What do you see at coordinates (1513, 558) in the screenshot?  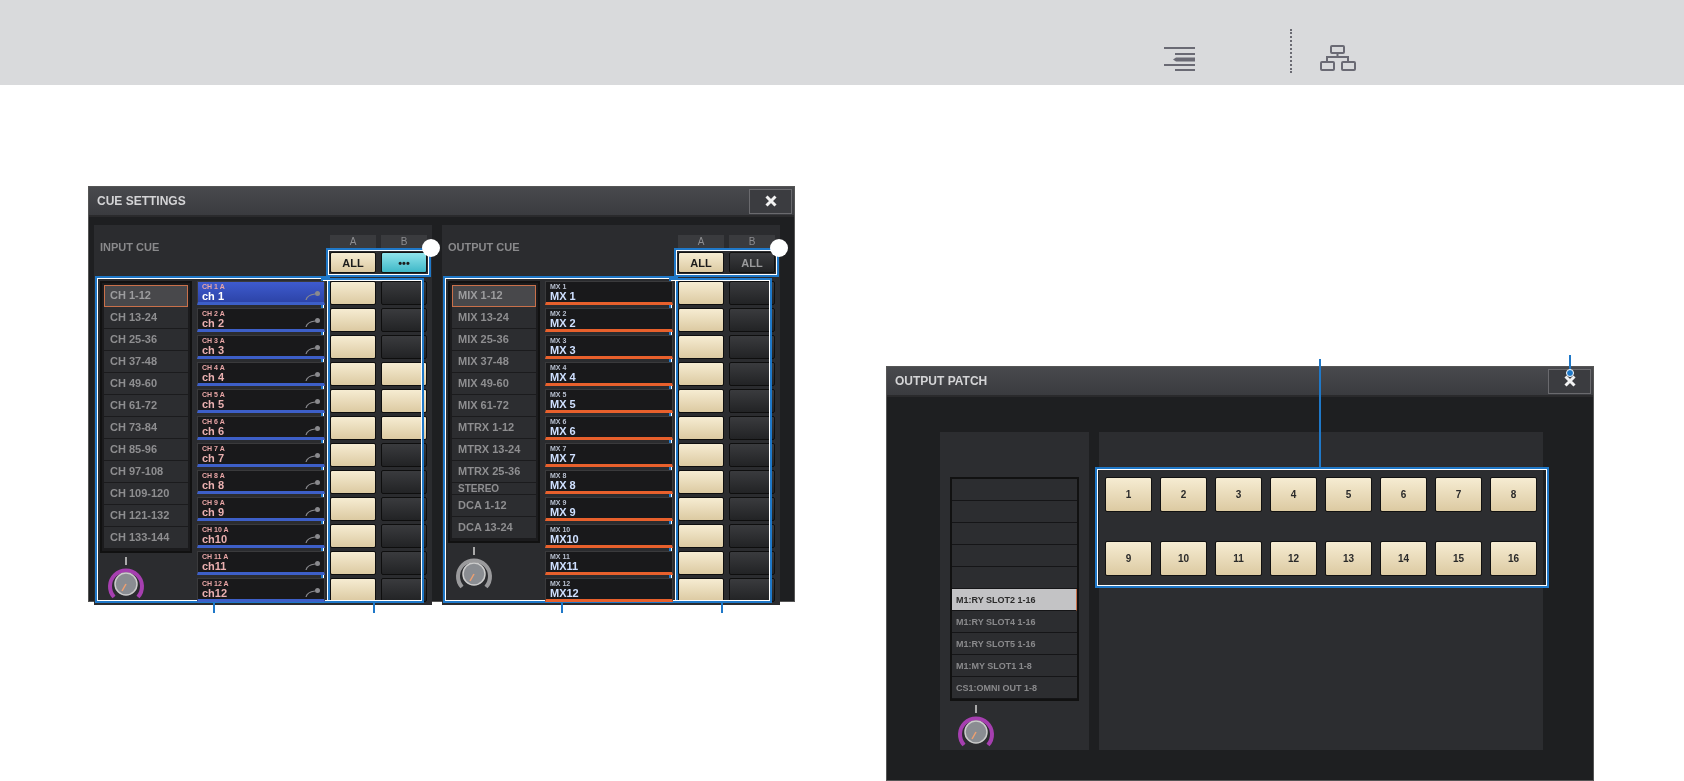 I see `port-button: 16` at bounding box center [1513, 558].